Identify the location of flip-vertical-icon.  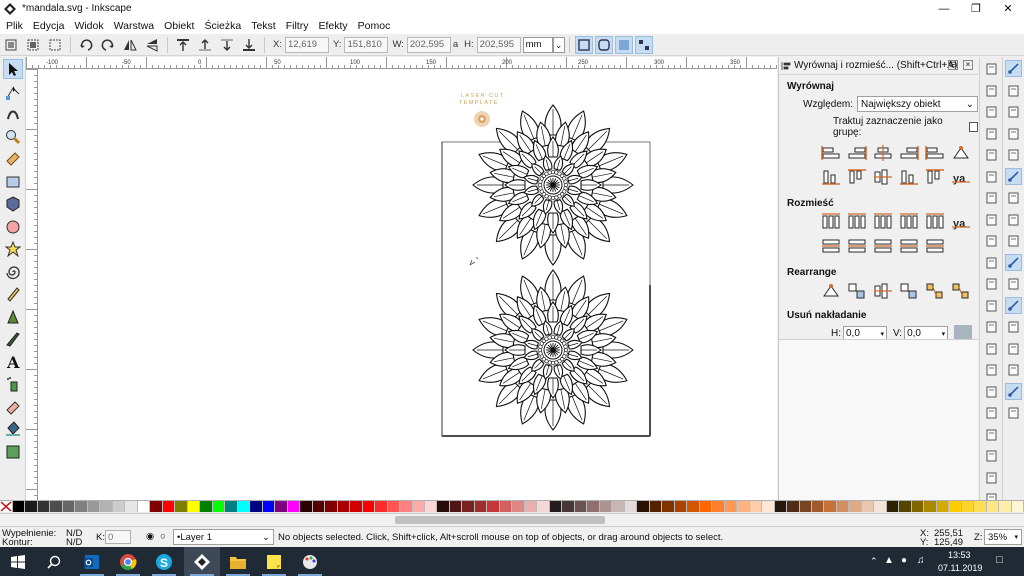
(152, 45).